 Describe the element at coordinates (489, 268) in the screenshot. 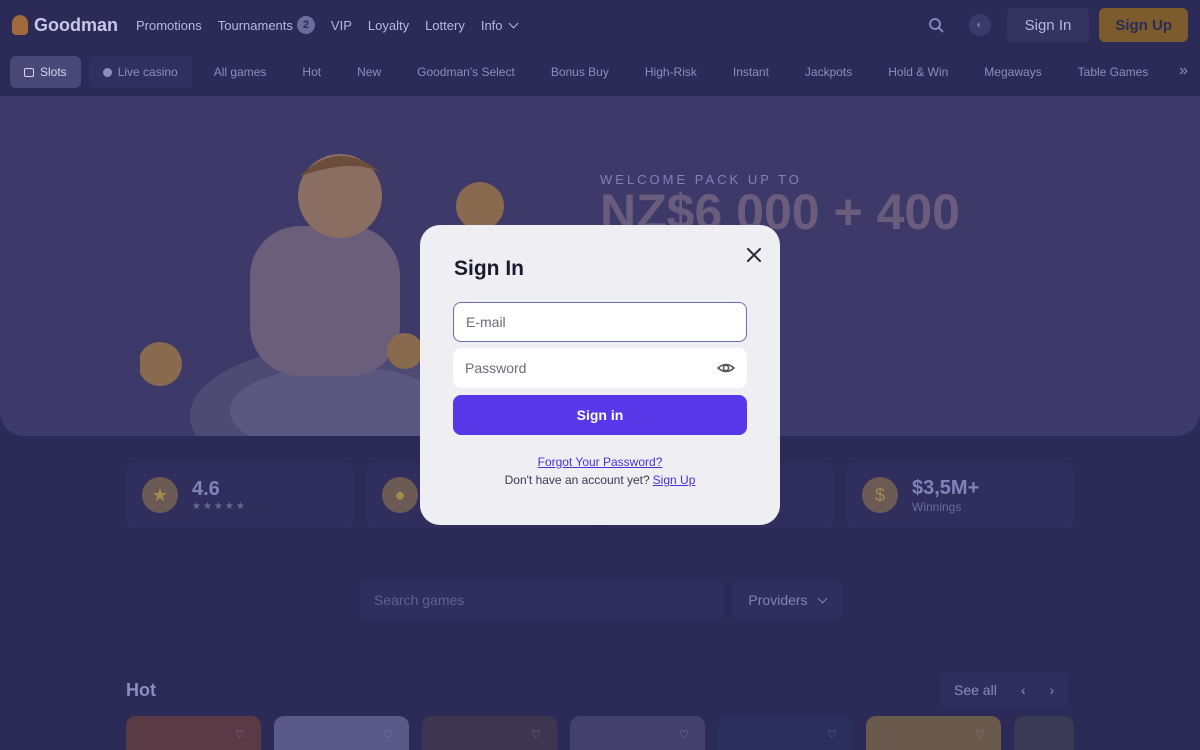

I see `modal-title: Sign In` at that location.